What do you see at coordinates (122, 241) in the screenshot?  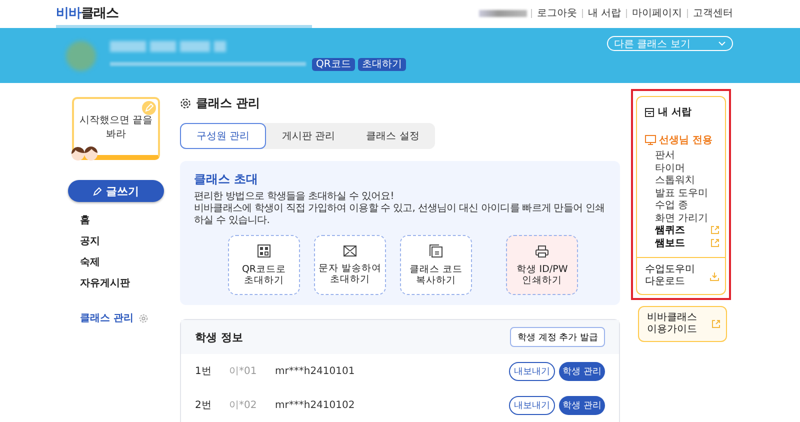 I see `nav-link: 공지` at bounding box center [122, 241].